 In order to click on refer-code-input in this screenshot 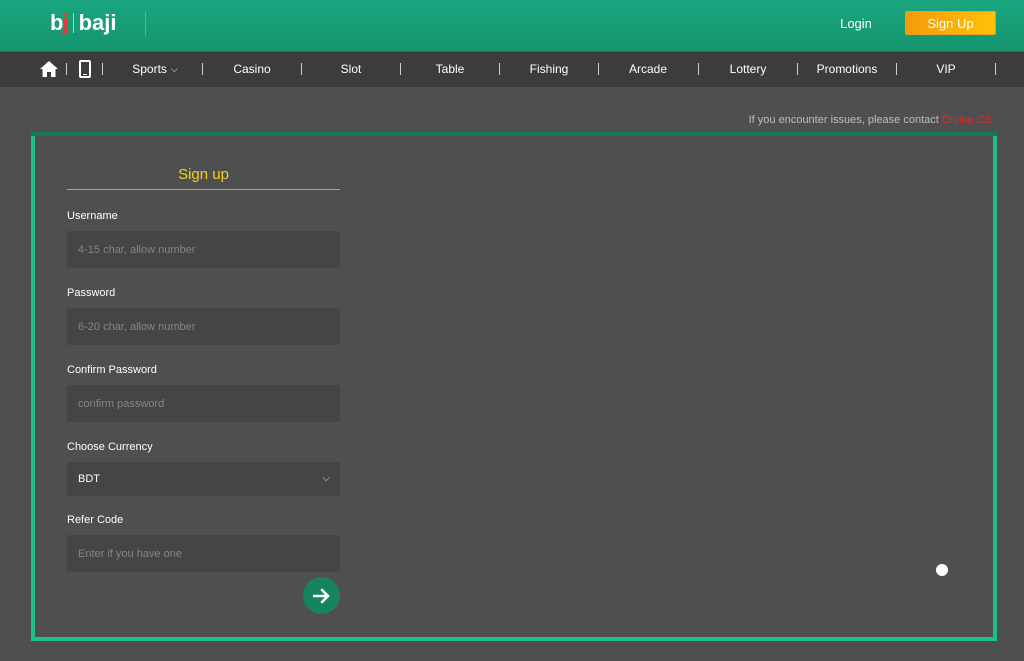, I will do `click(203, 553)`.